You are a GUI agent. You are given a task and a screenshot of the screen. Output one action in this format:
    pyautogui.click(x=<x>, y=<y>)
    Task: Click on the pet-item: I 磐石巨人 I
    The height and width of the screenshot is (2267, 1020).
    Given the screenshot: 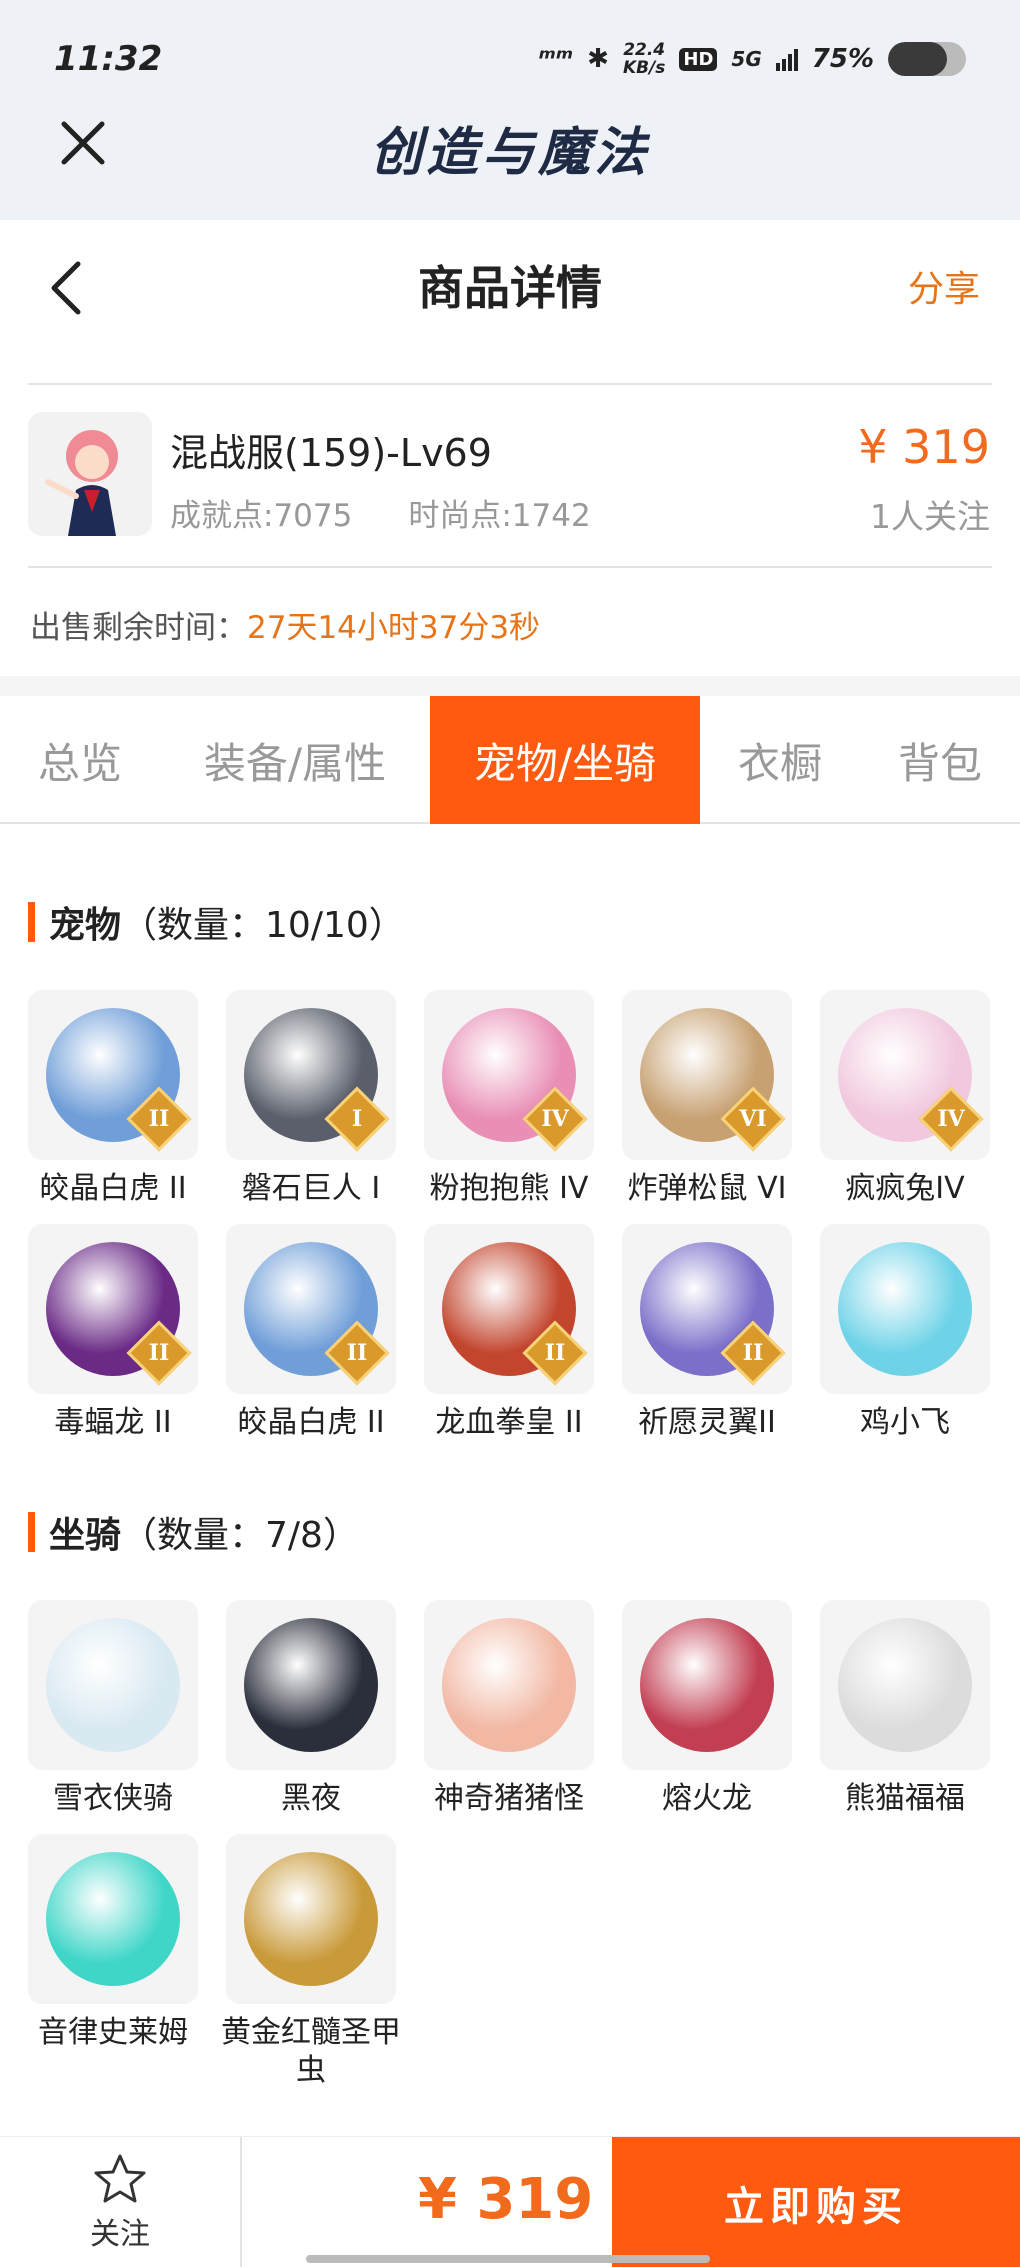 What is the action you would take?
    pyautogui.click(x=311, y=1099)
    